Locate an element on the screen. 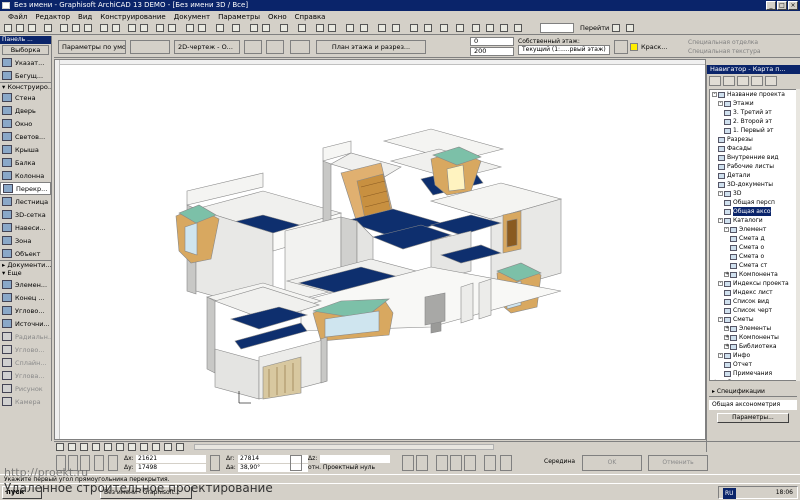  measure-icon is located at coordinates (490, 28).